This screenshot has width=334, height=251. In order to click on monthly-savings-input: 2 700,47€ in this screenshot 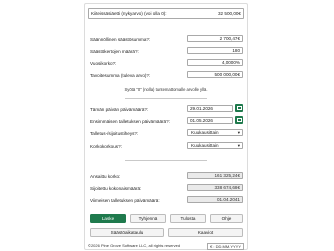, I will do `click(215, 38)`.